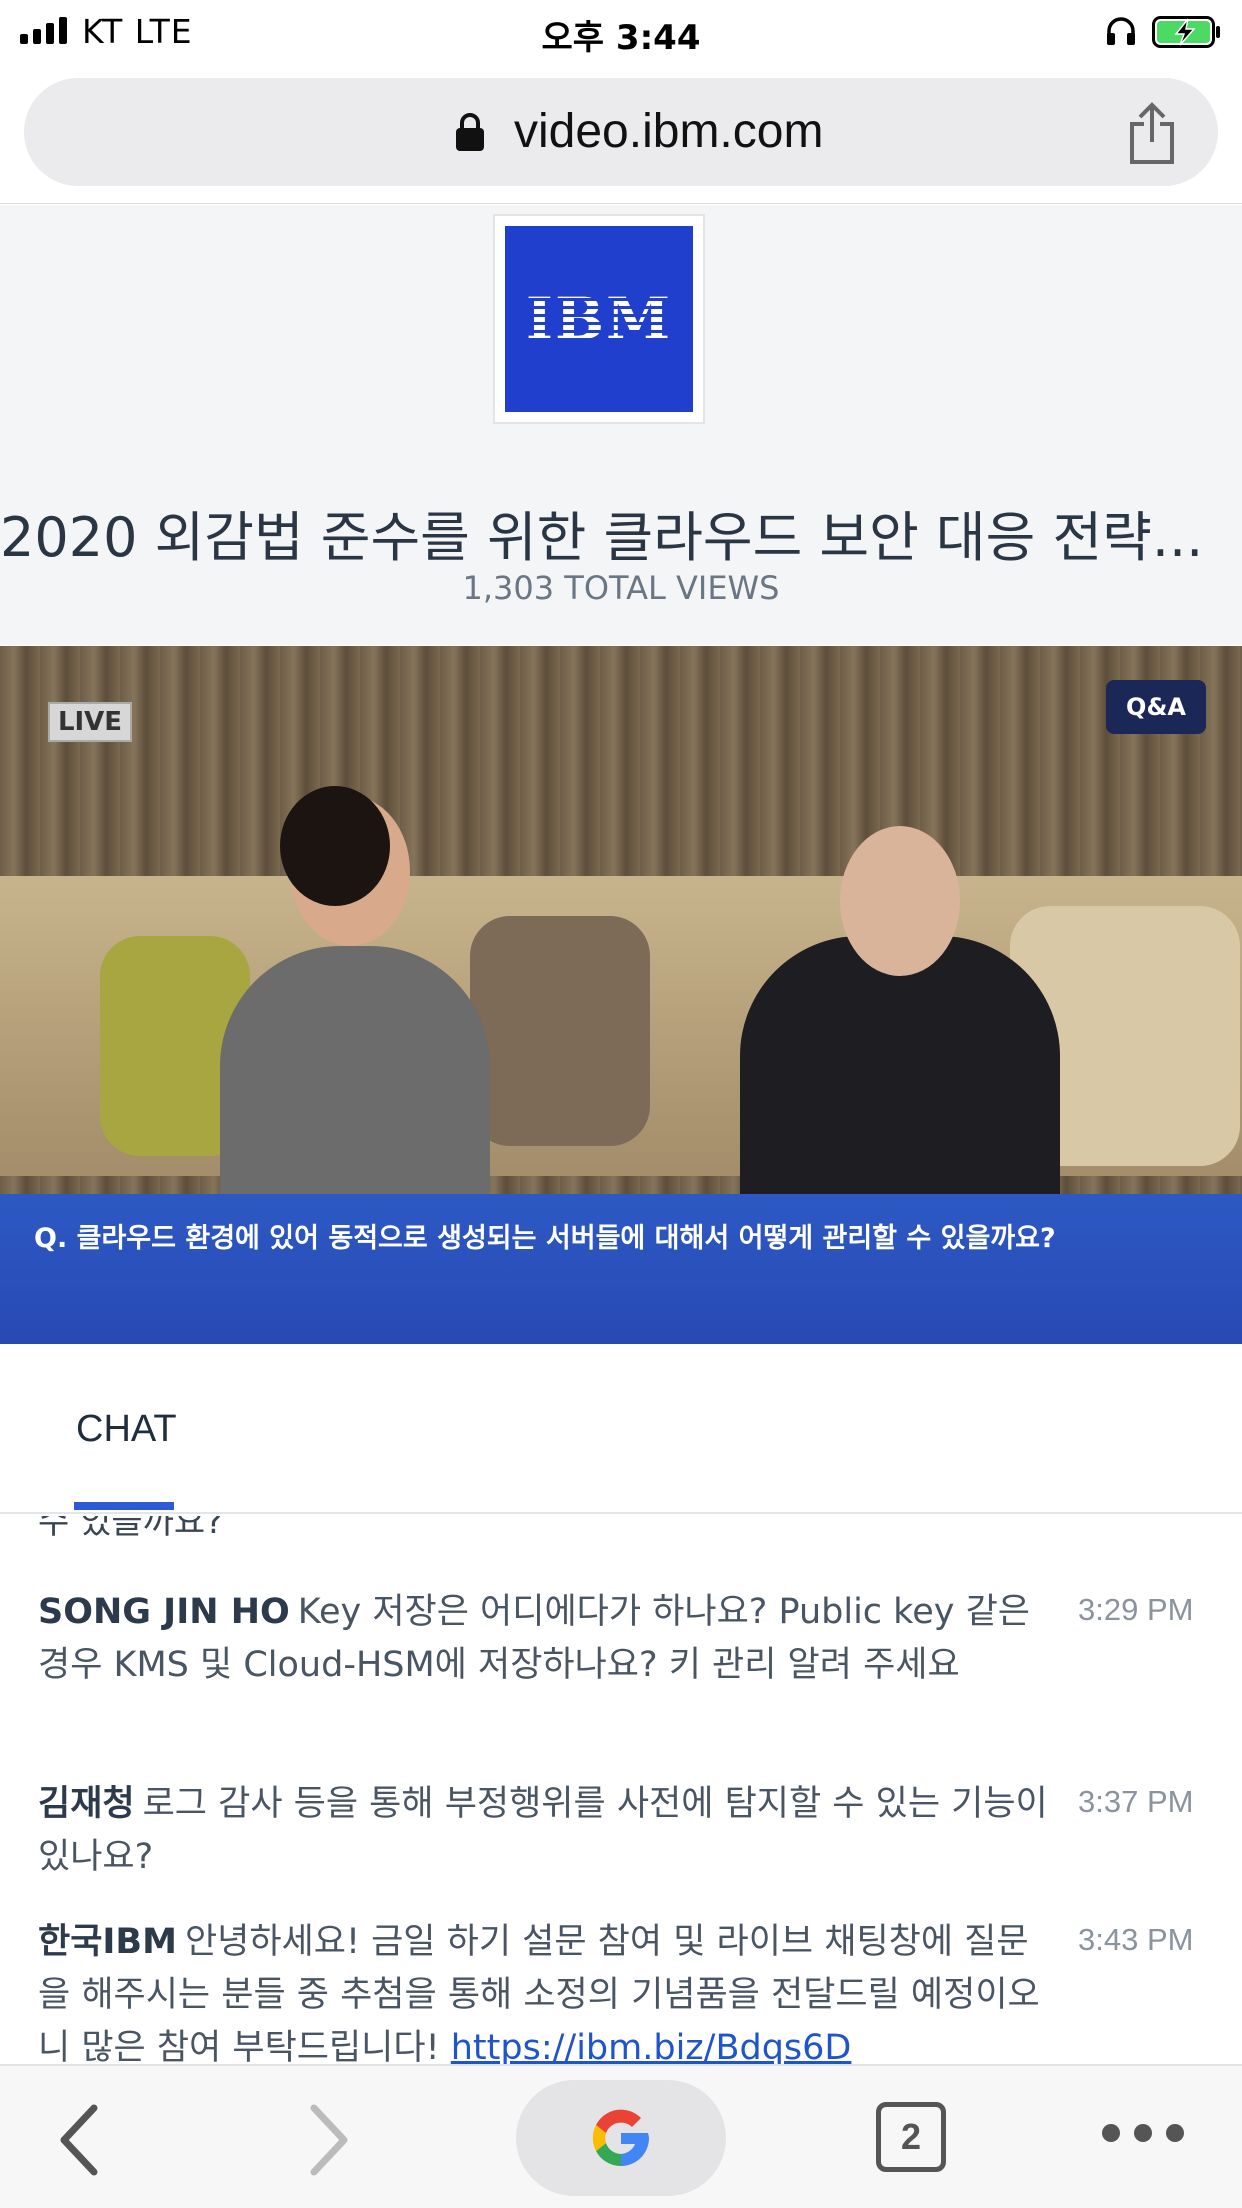 This screenshot has width=1242, height=2208. I want to click on google-search-button, so click(621, 2138).